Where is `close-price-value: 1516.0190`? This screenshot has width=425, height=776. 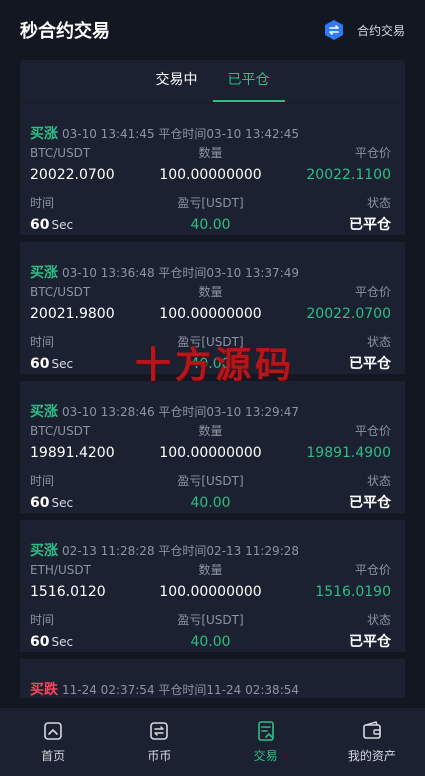 close-price-value: 1516.0190 is located at coordinates (353, 592).